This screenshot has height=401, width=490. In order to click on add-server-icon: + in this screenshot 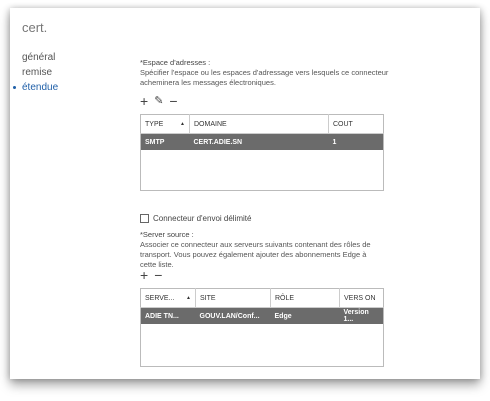, I will do `click(144, 275)`.